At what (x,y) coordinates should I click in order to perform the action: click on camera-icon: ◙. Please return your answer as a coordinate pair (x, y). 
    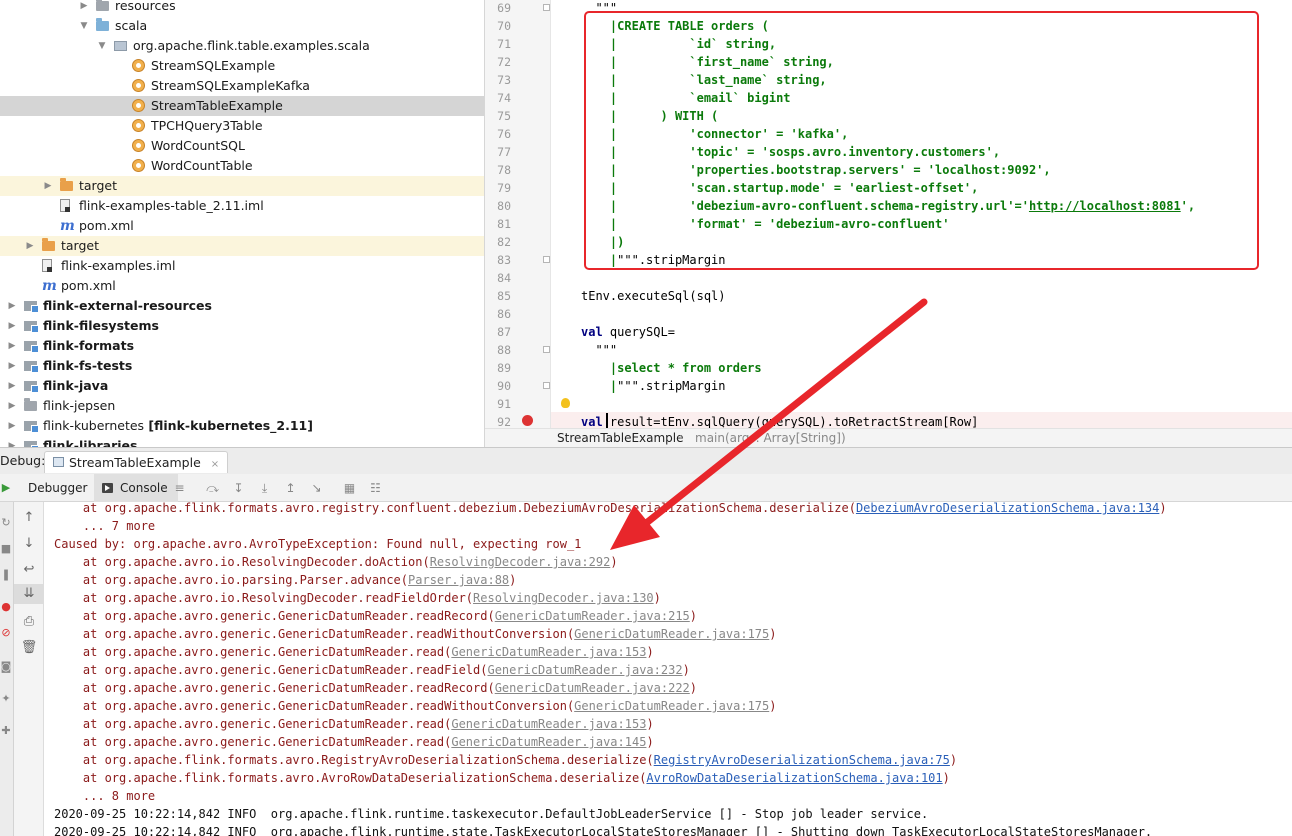
    Looking at the image, I should click on (6, 667).